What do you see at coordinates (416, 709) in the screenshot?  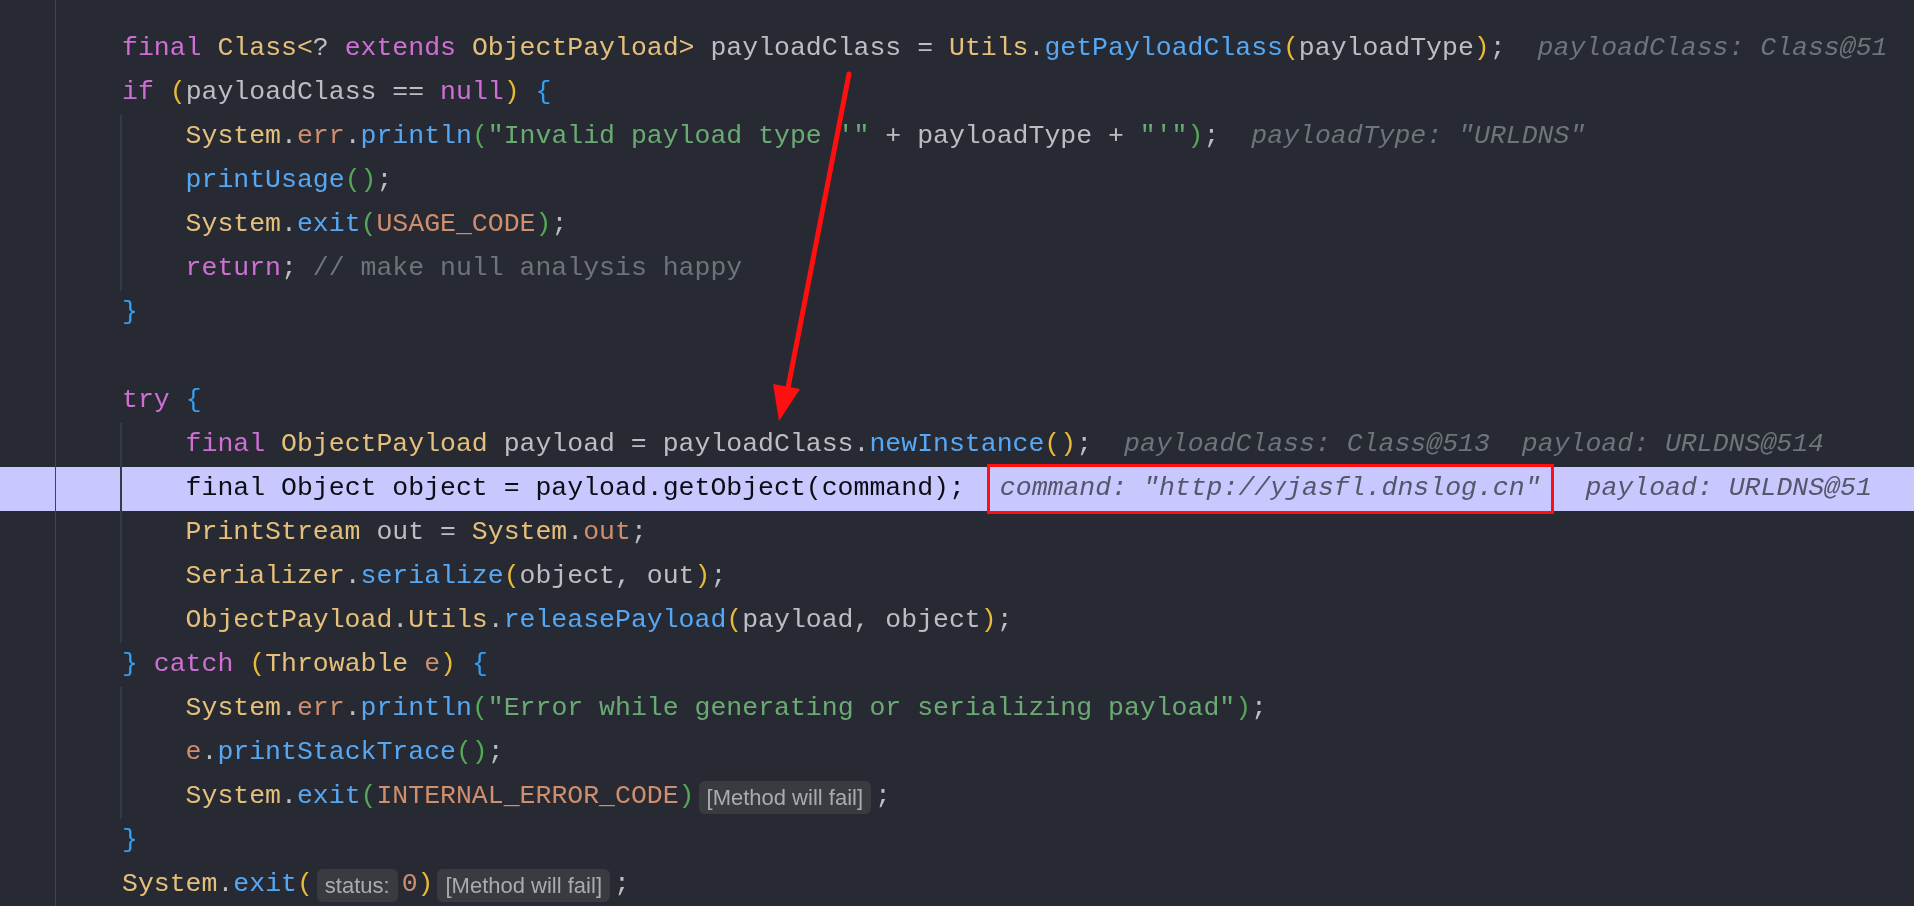 I see `method-name: println` at bounding box center [416, 709].